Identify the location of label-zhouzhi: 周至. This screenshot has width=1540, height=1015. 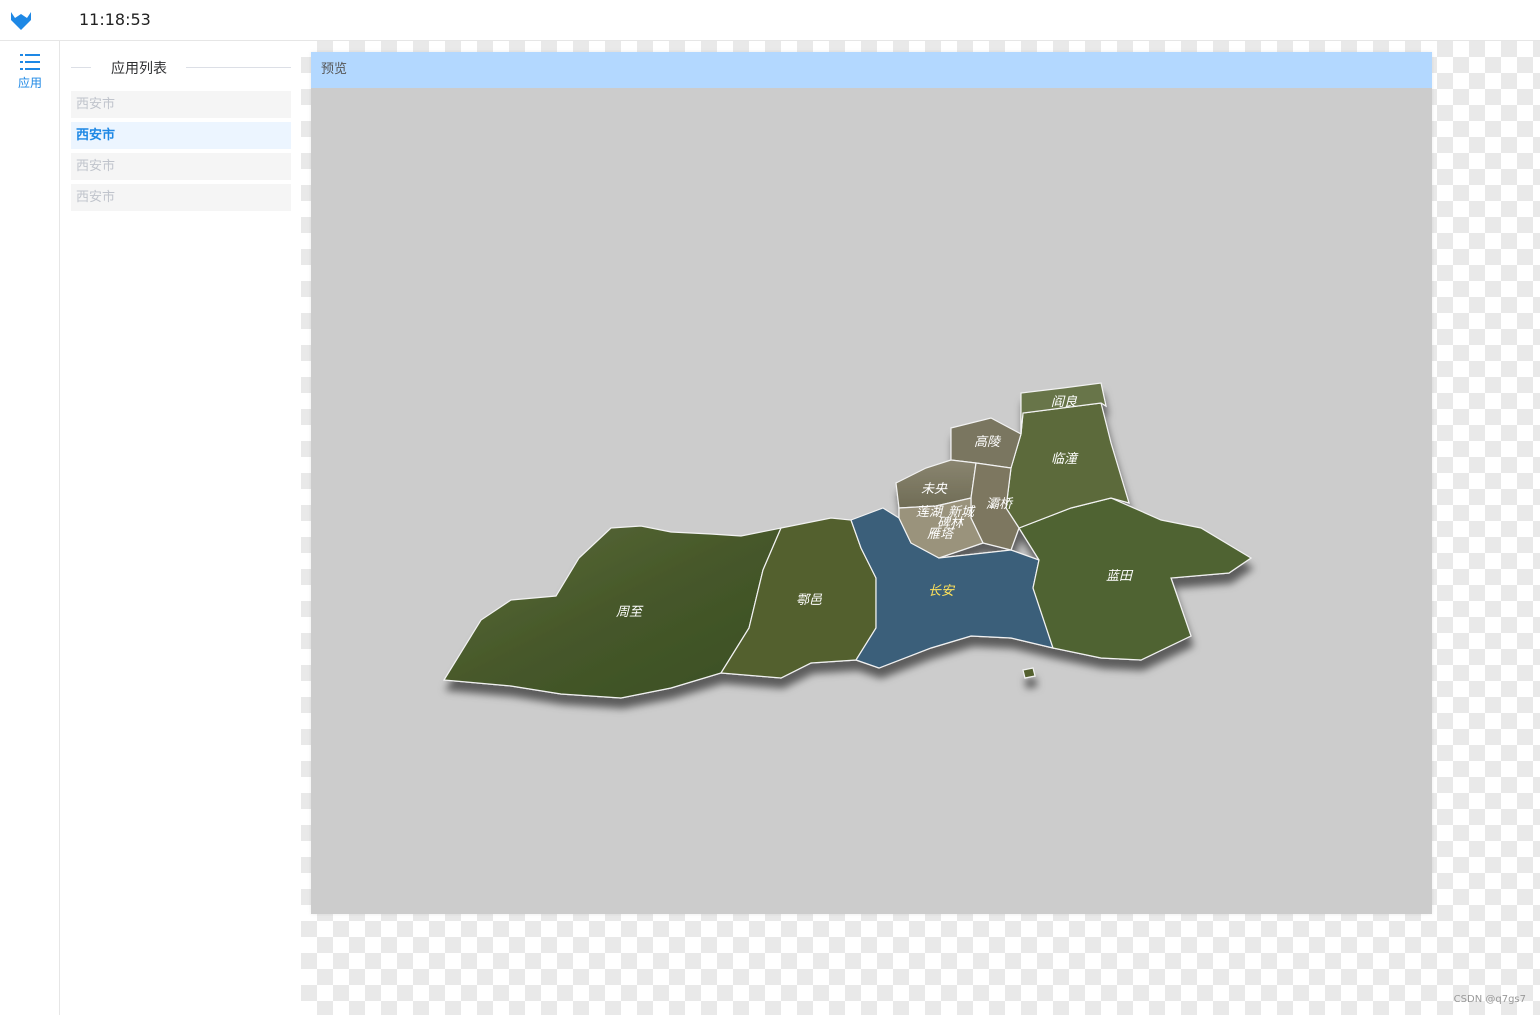
(630, 612).